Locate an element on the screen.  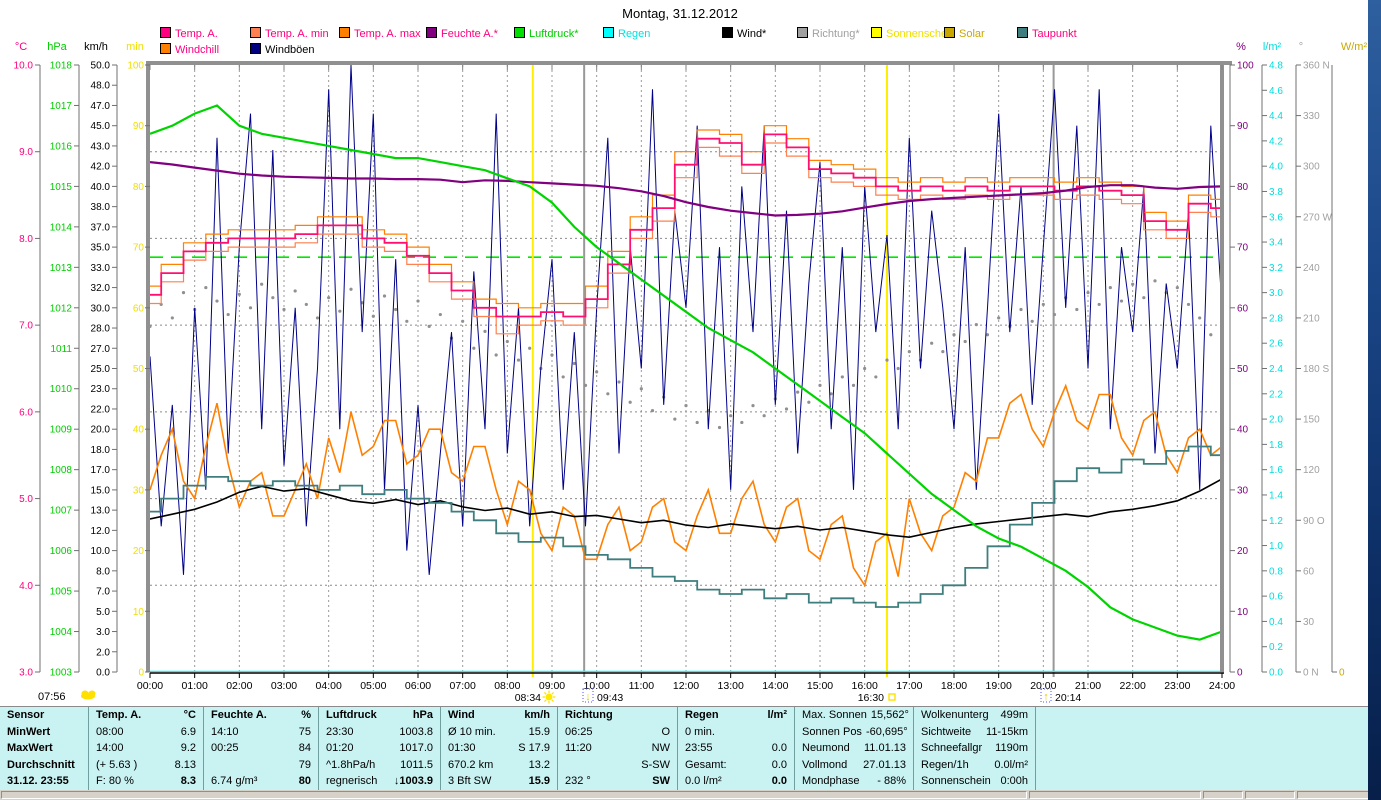
x-tick-label: 14:00 is located at coordinates (775, 686).